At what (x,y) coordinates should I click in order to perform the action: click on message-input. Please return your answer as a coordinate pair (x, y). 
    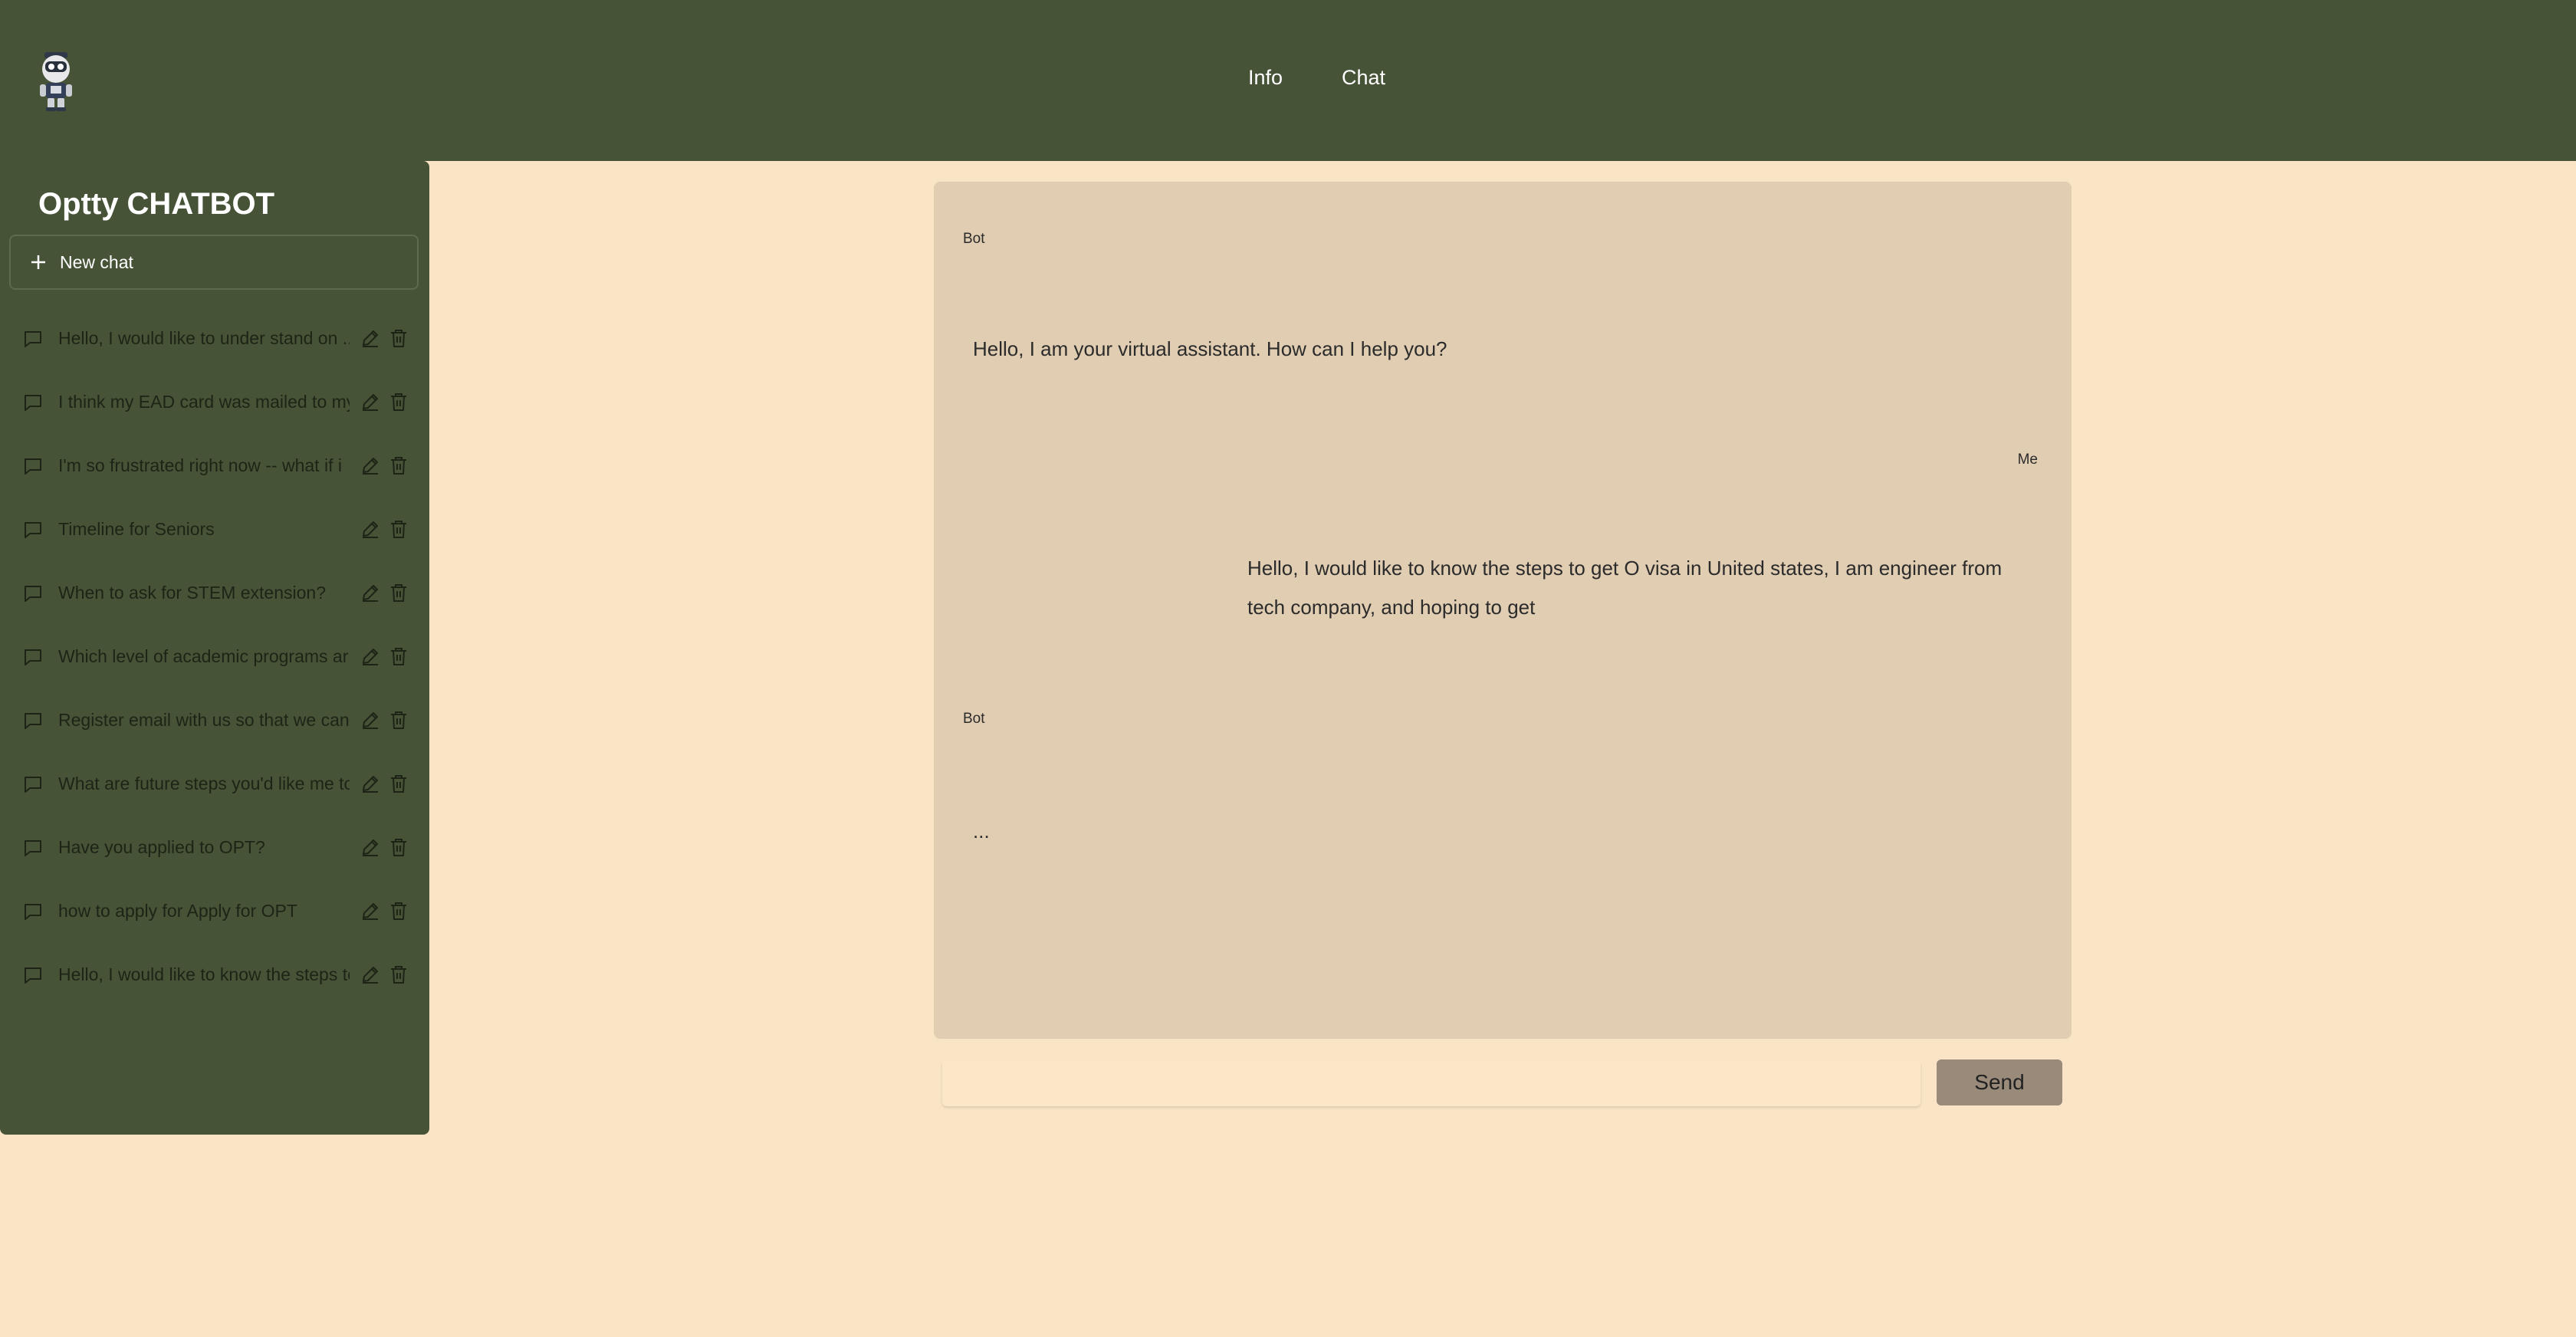
    Looking at the image, I should click on (1431, 1083).